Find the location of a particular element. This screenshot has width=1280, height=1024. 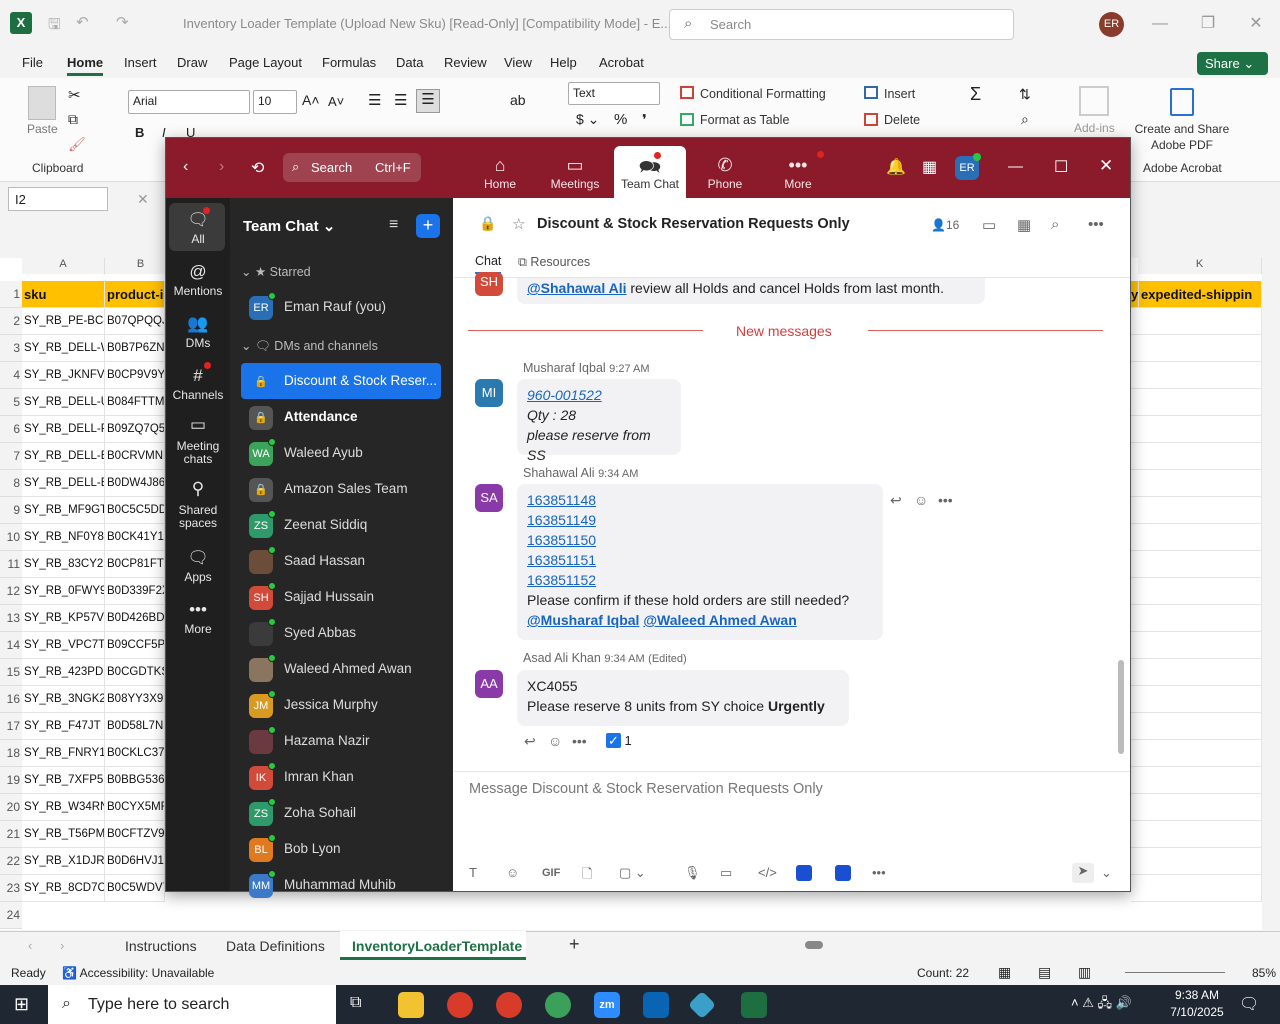

chat-list-item: Saad Hassan is located at coordinates (341, 561).